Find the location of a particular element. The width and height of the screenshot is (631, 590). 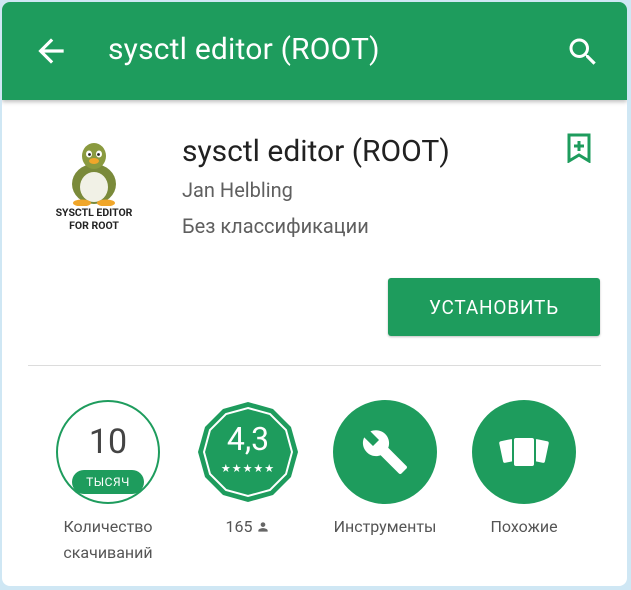

cards-icon is located at coordinates (524, 452).